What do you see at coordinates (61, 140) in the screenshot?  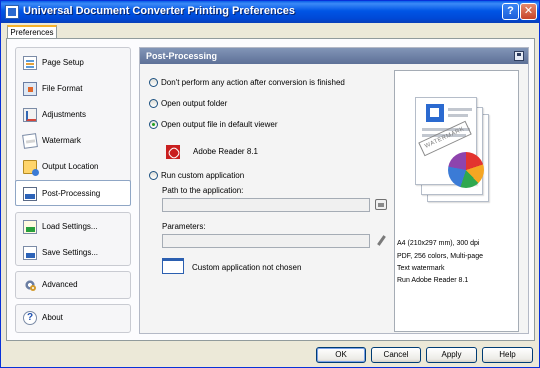 I see `sidebar-item-label: Watermark` at bounding box center [61, 140].